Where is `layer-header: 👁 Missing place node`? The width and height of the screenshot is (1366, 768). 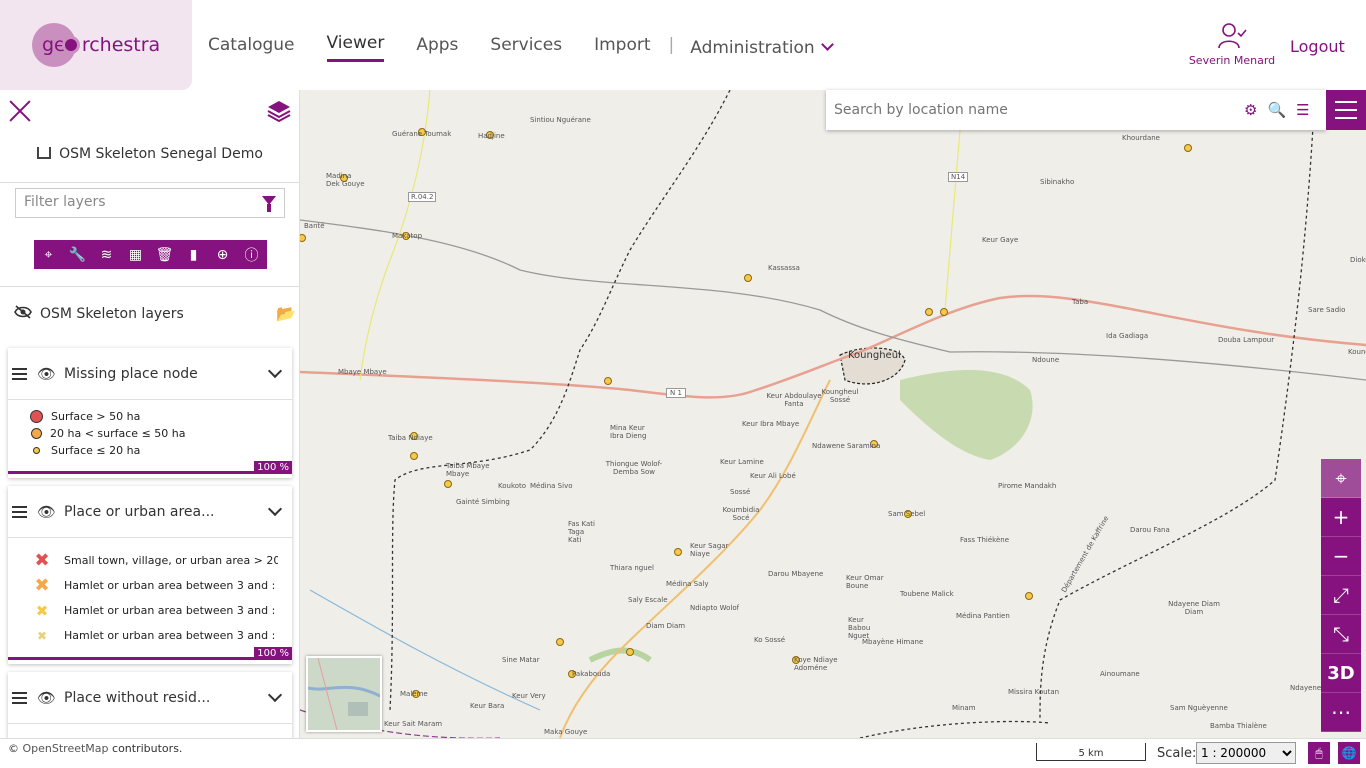 layer-header: 👁 Missing place node is located at coordinates (150, 374).